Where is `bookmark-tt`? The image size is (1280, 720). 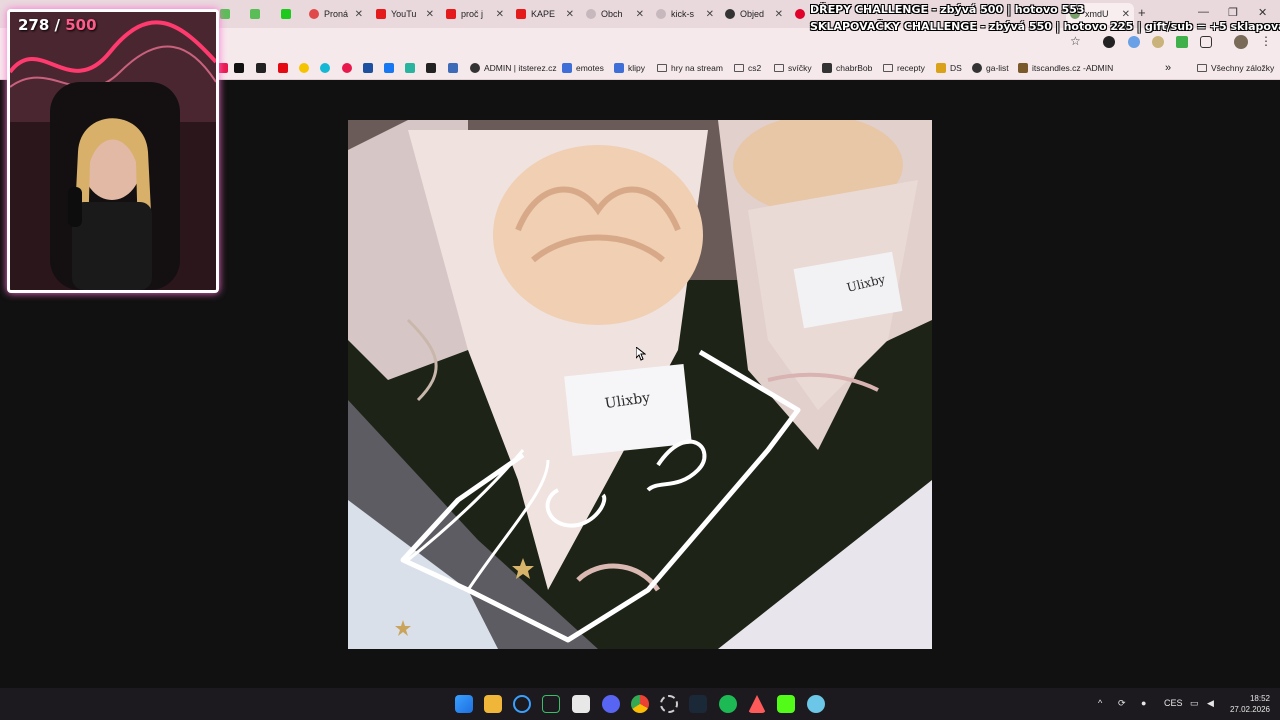
bookmark-tt is located at coordinates (412, 68).